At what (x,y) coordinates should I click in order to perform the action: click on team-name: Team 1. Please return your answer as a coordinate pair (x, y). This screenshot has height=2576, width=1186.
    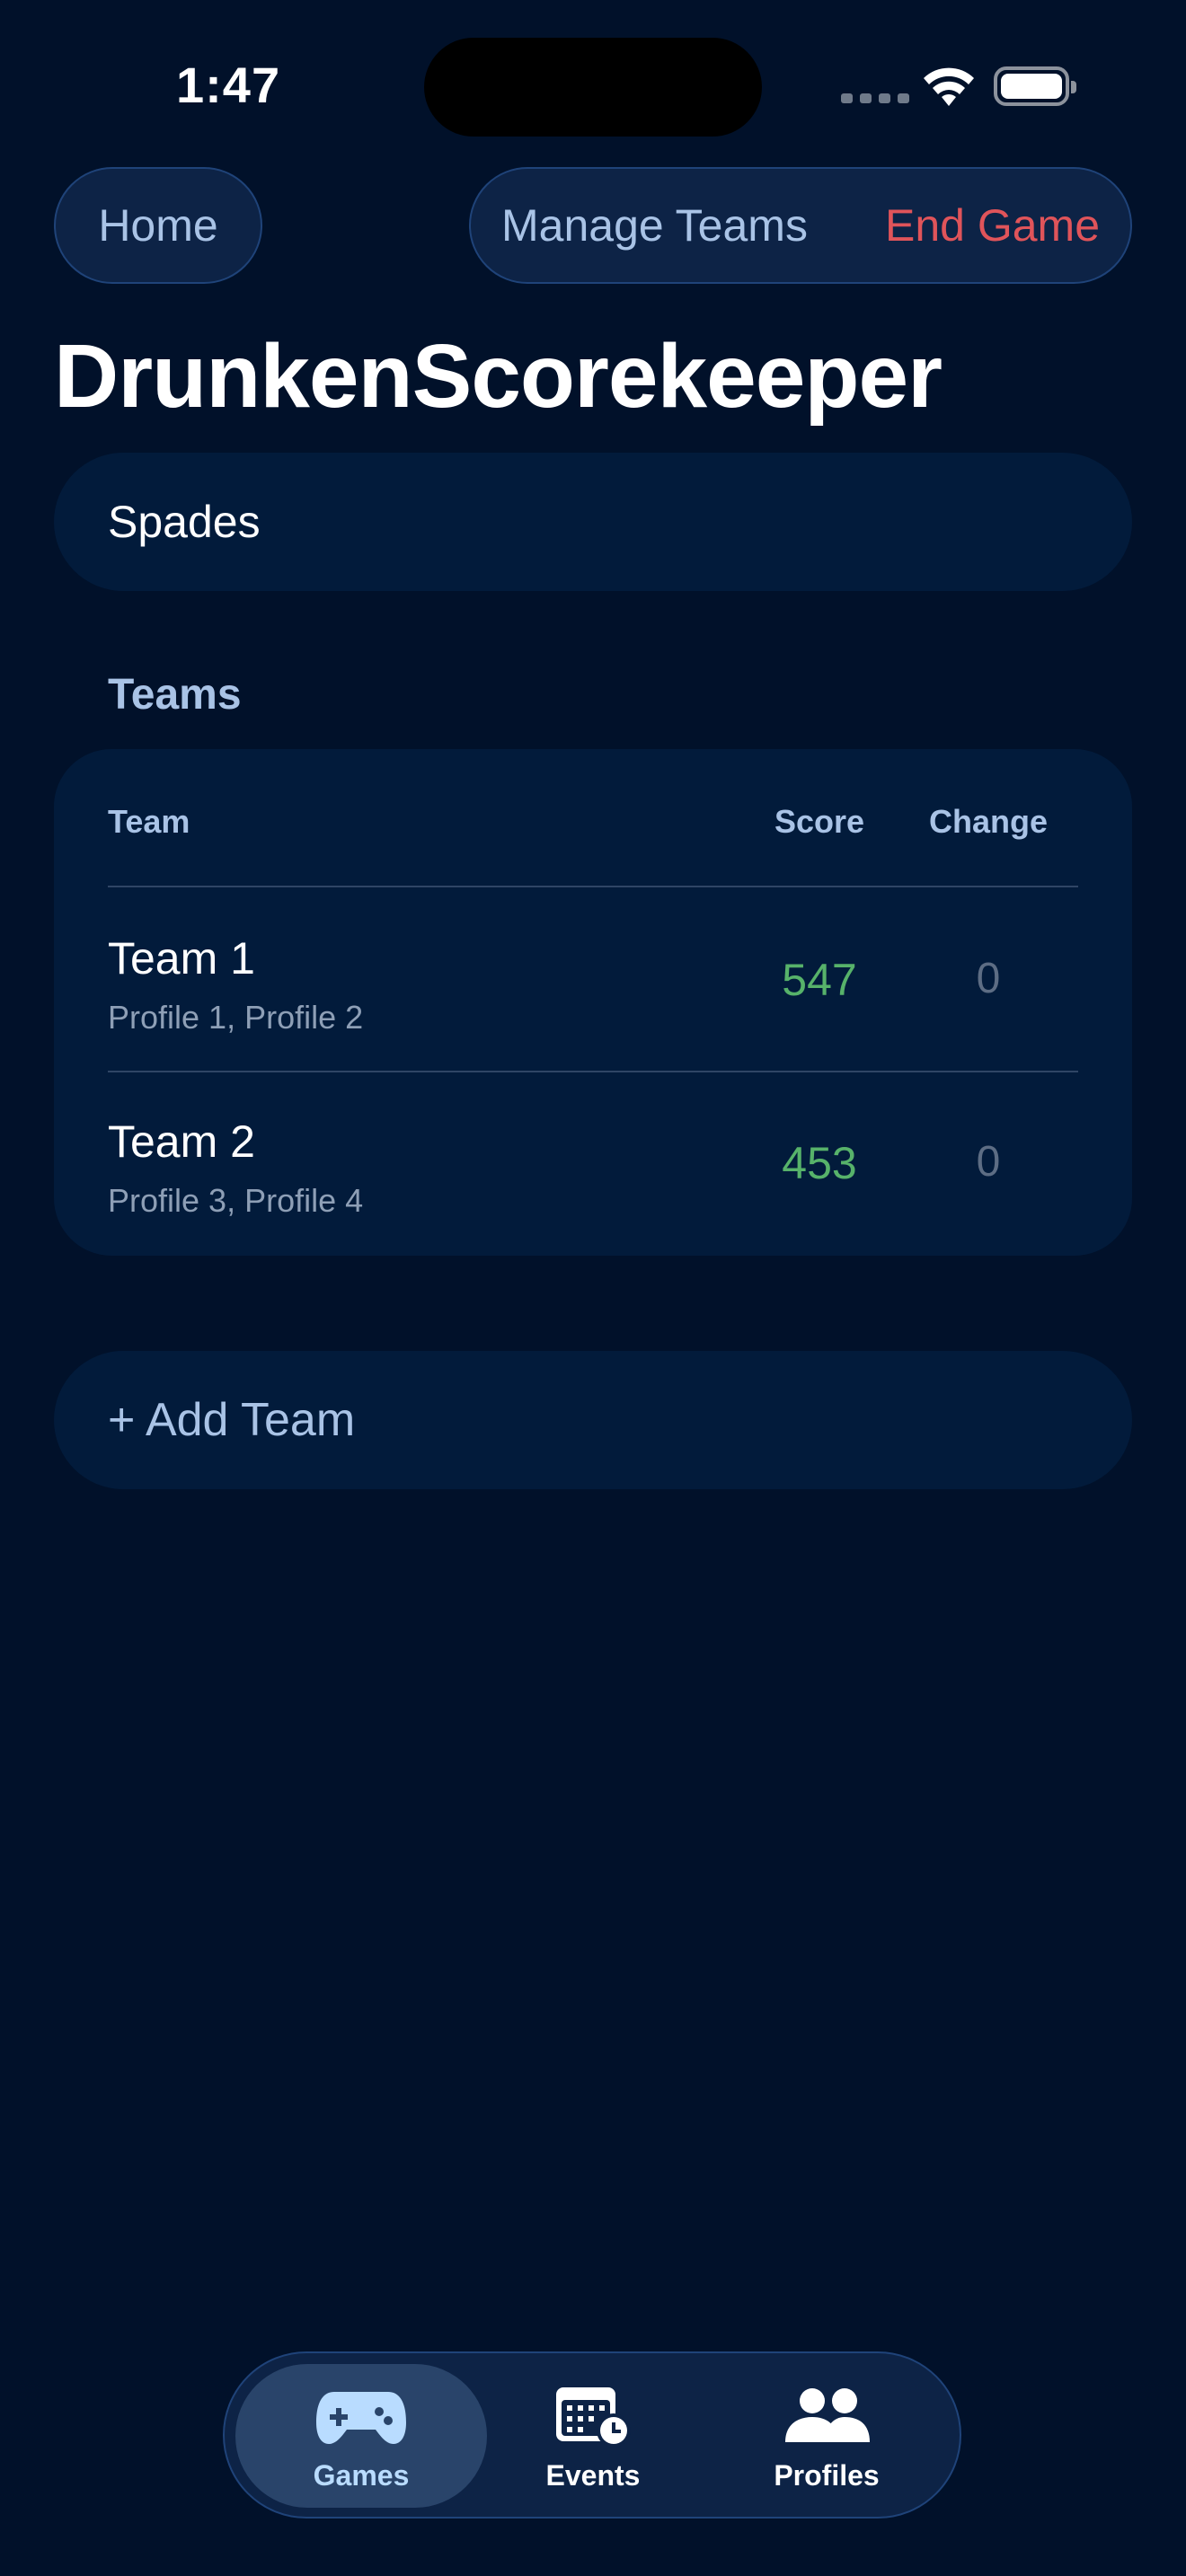
    Looking at the image, I should click on (181, 959).